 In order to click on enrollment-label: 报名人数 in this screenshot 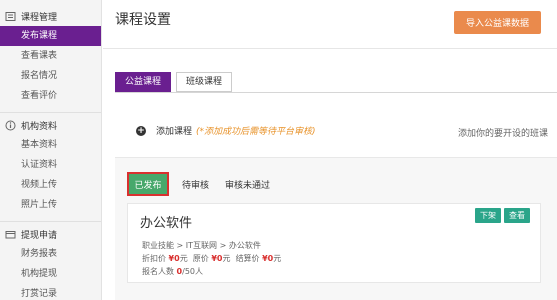, I will do `click(158, 271)`.